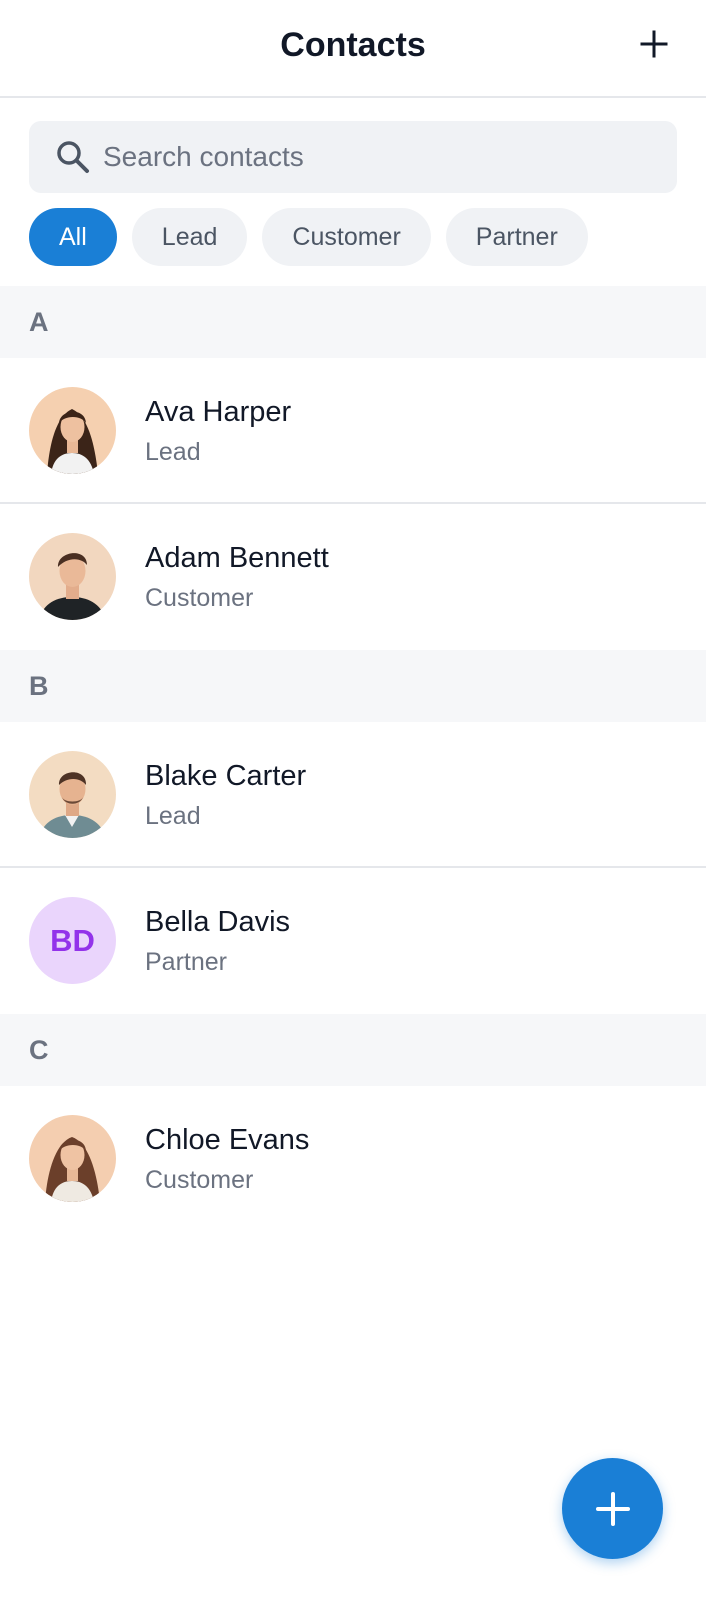 The image size is (706, 1600). I want to click on filter-chip-lead: Lead, so click(189, 237).